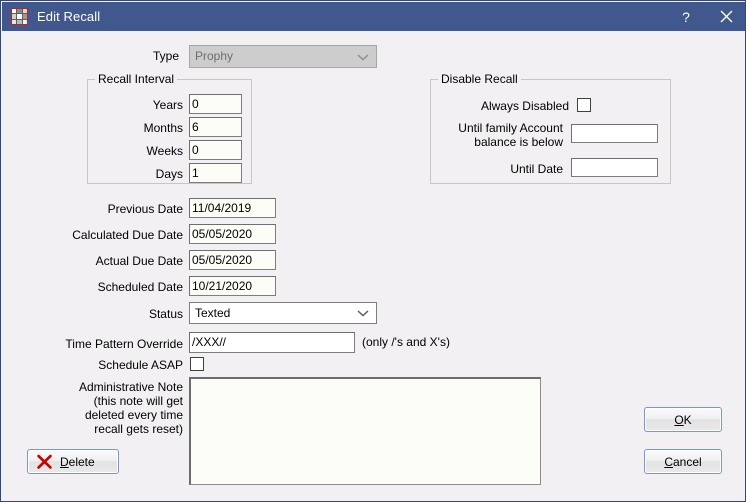 The height and width of the screenshot is (502, 746). What do you see at coordinates (373, 16) in the screenshot?
I see `title-bar: Edit Recall ?` at bounding box center [373, 16].